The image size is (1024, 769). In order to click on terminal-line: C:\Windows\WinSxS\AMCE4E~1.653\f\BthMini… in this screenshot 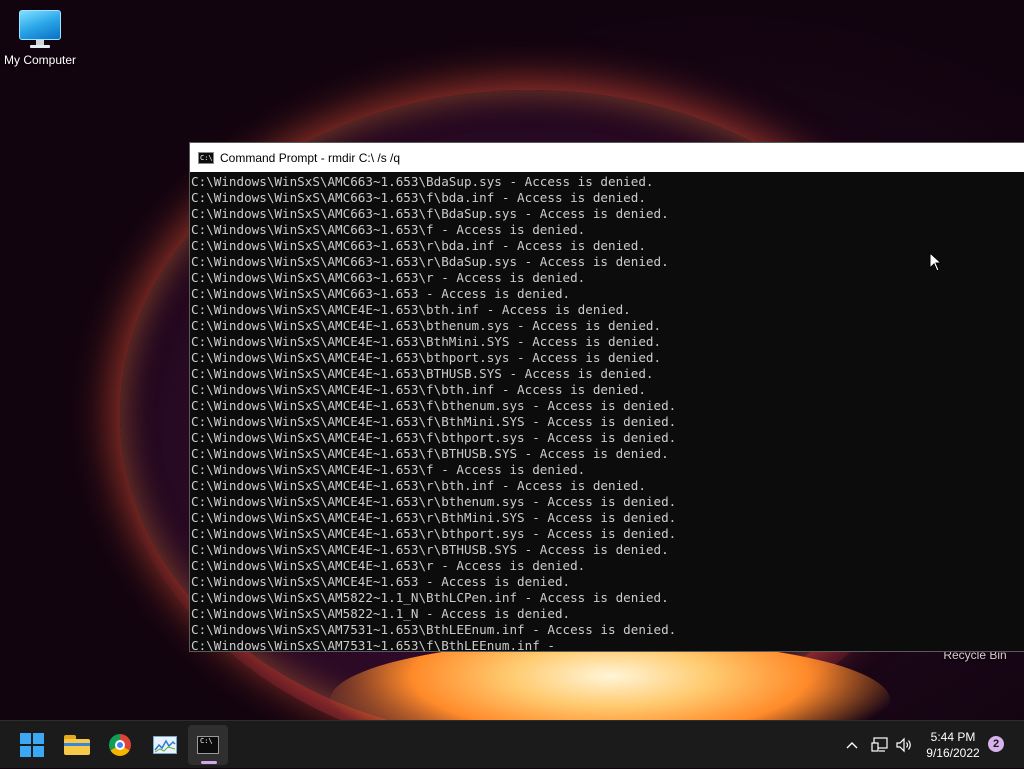, I will do `click(434, 421)`.